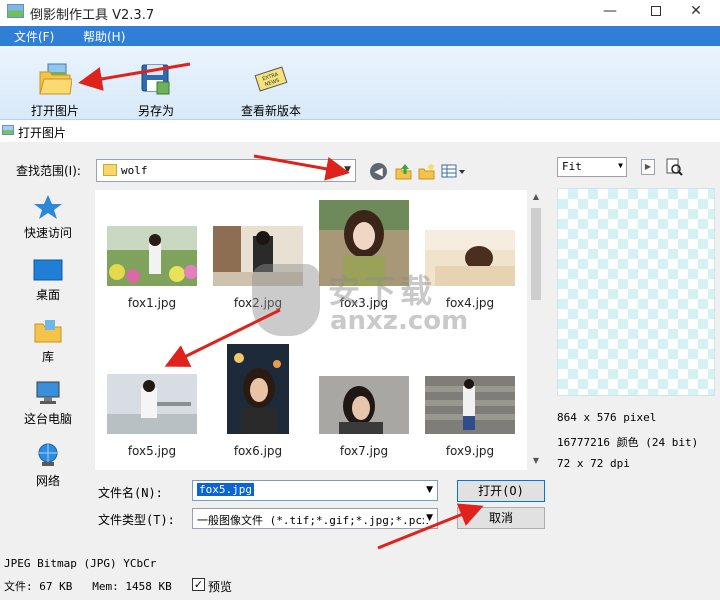  I want to click on check-version-label: 查看新版本, so click(270, 111).